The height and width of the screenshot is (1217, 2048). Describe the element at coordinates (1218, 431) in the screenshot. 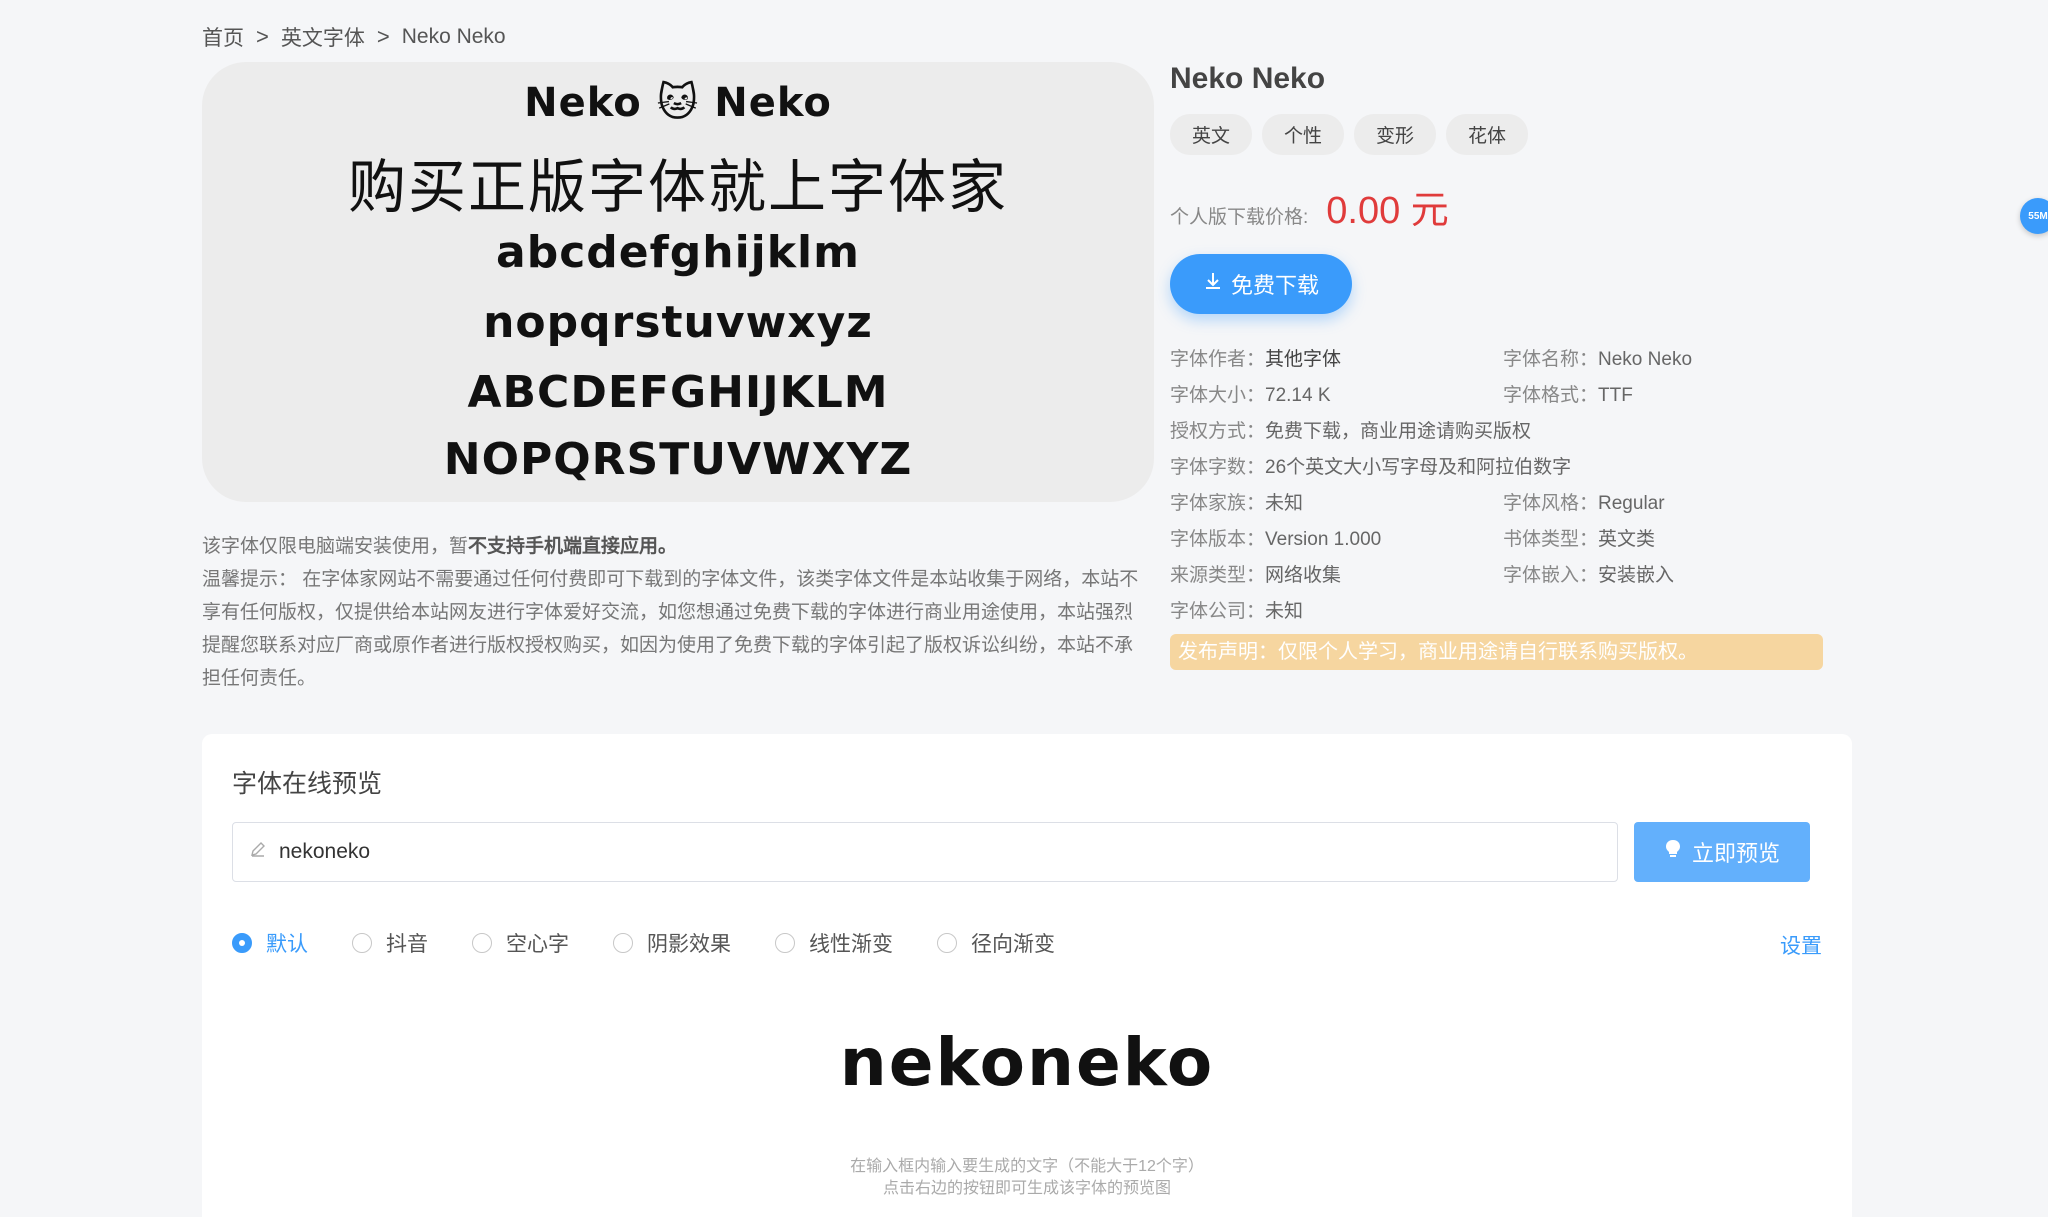

I see `meta-key: 授权方式：` at that location.